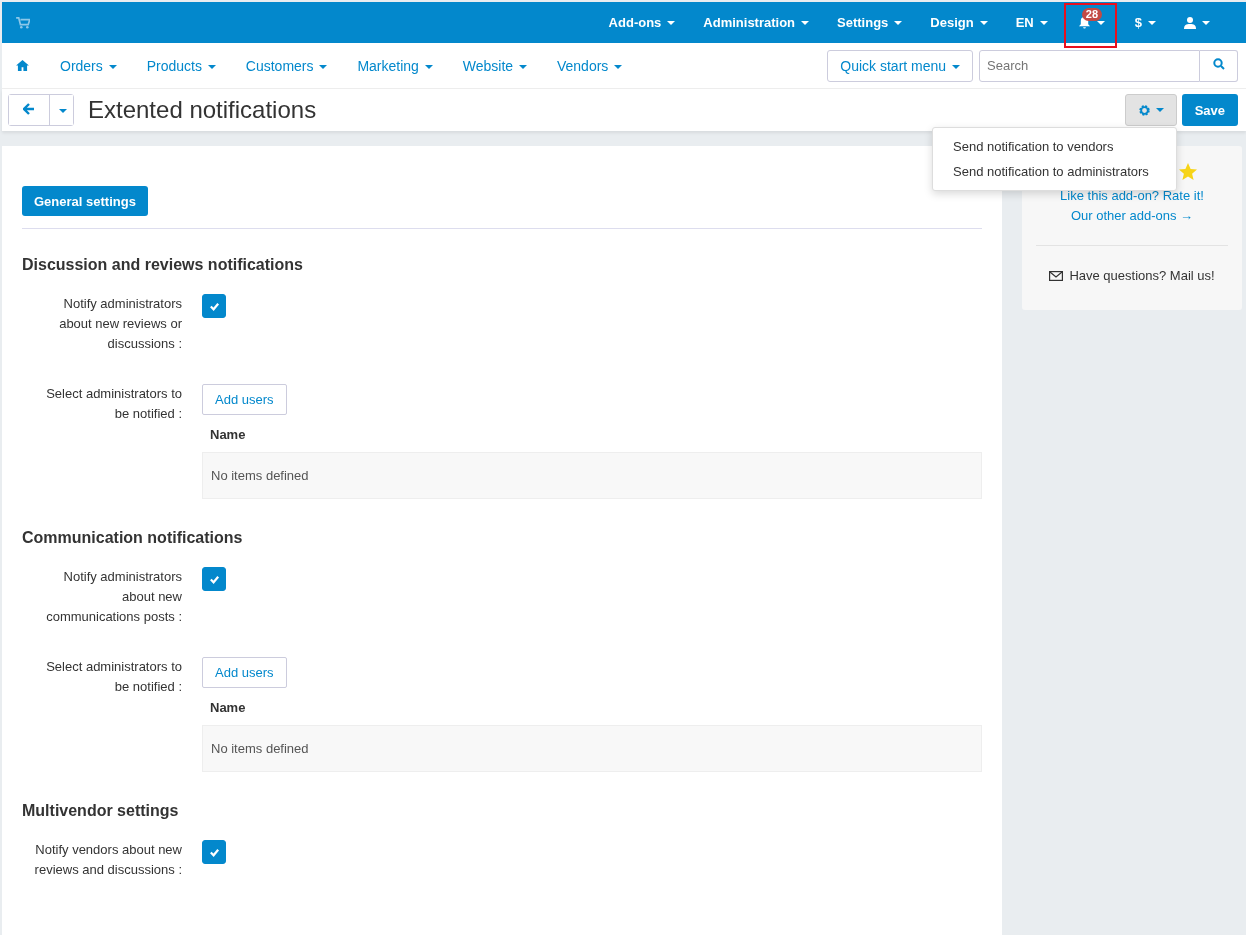 The height and width of the screenshot is (935, 1246). Describe the element at coordinates (120, 324) in the screenshot. I see `field-label: Notify administrators about new reviews or discussions :` at that location.